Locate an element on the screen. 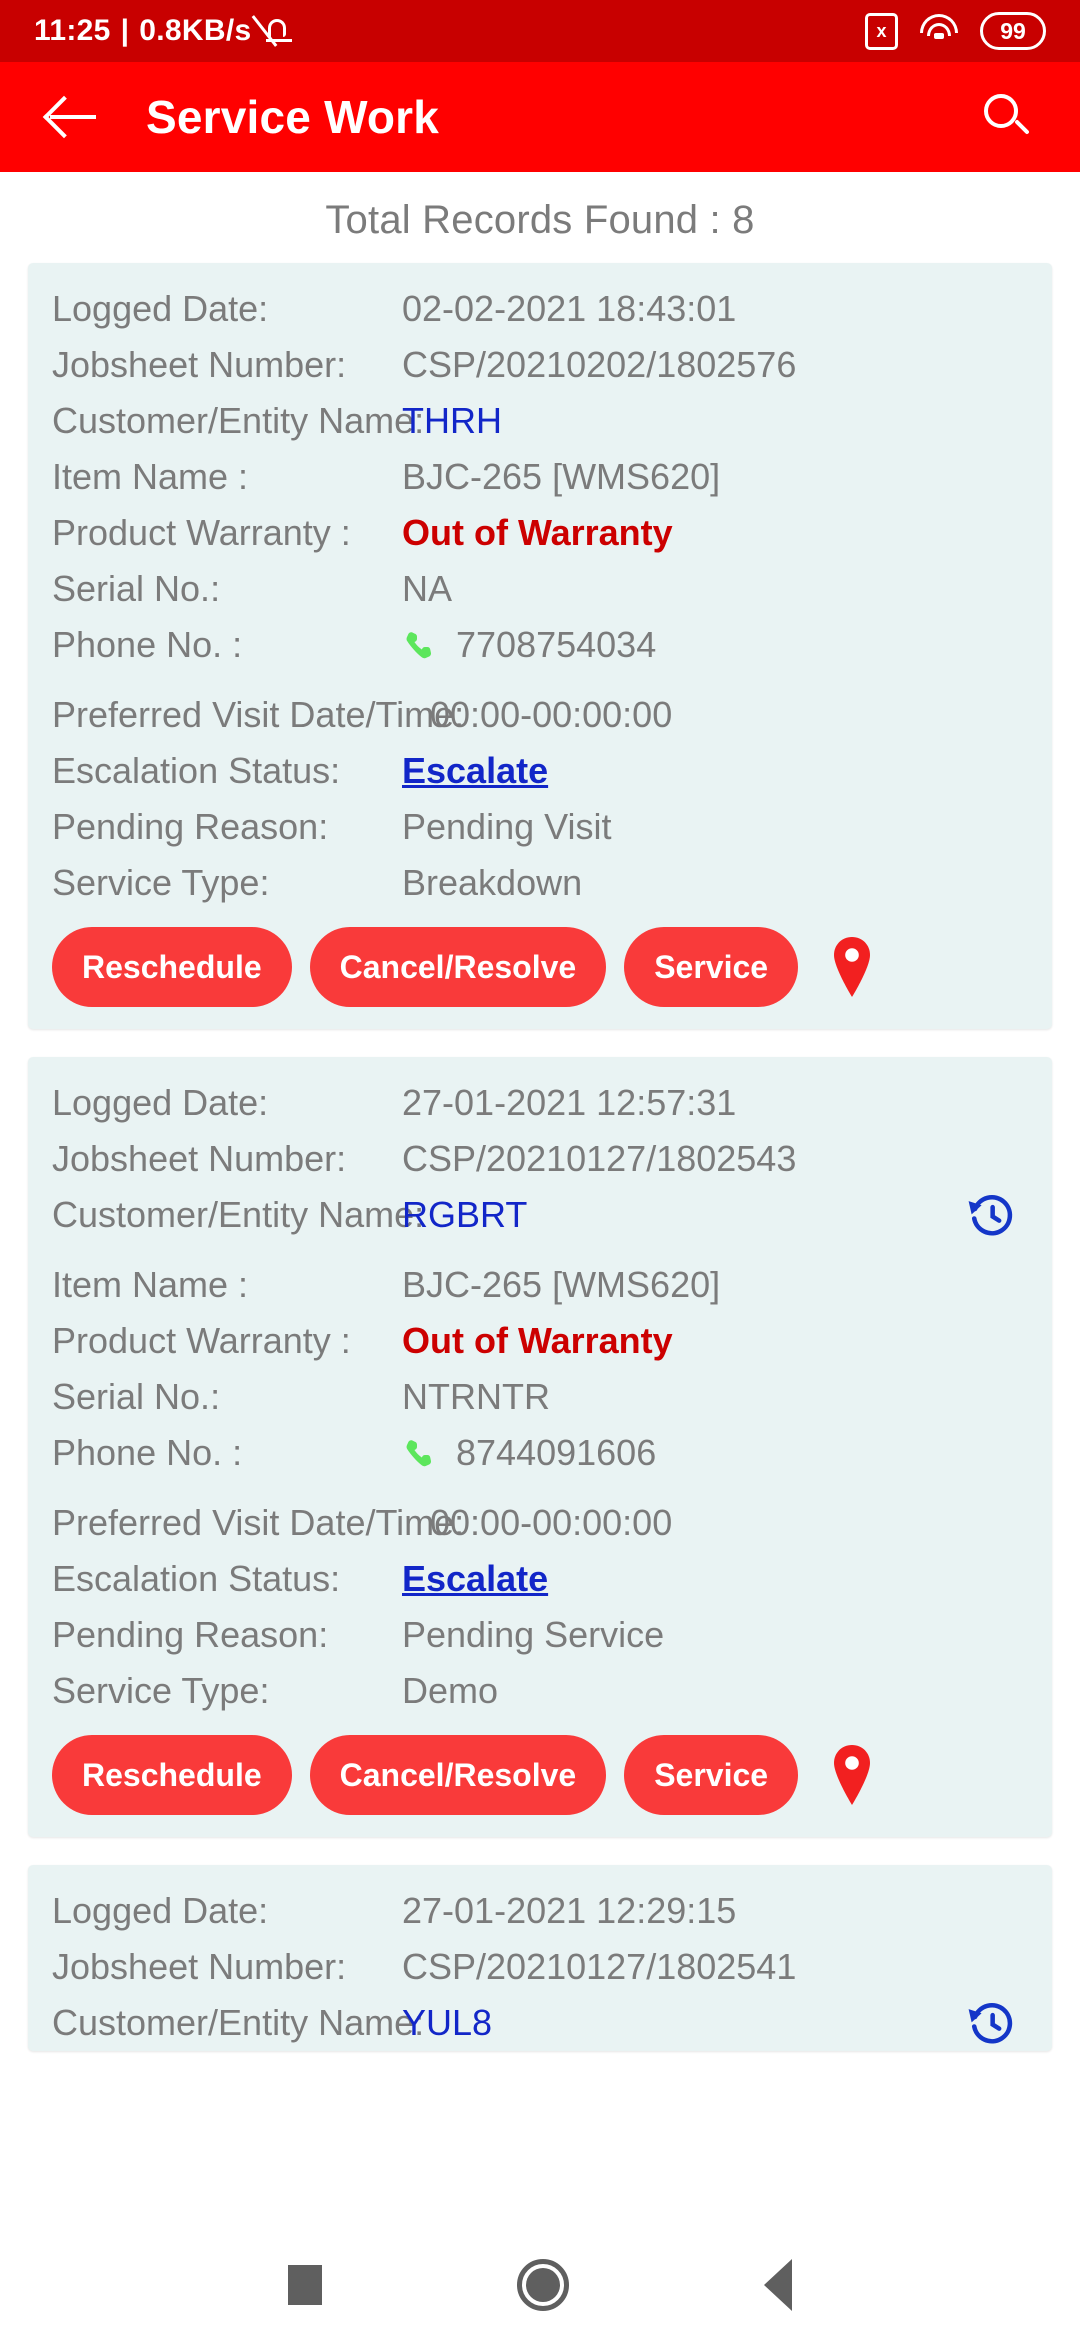  logged-date-value: 27-01-2021 12:57:31 is located at coordinates (569, 1102).